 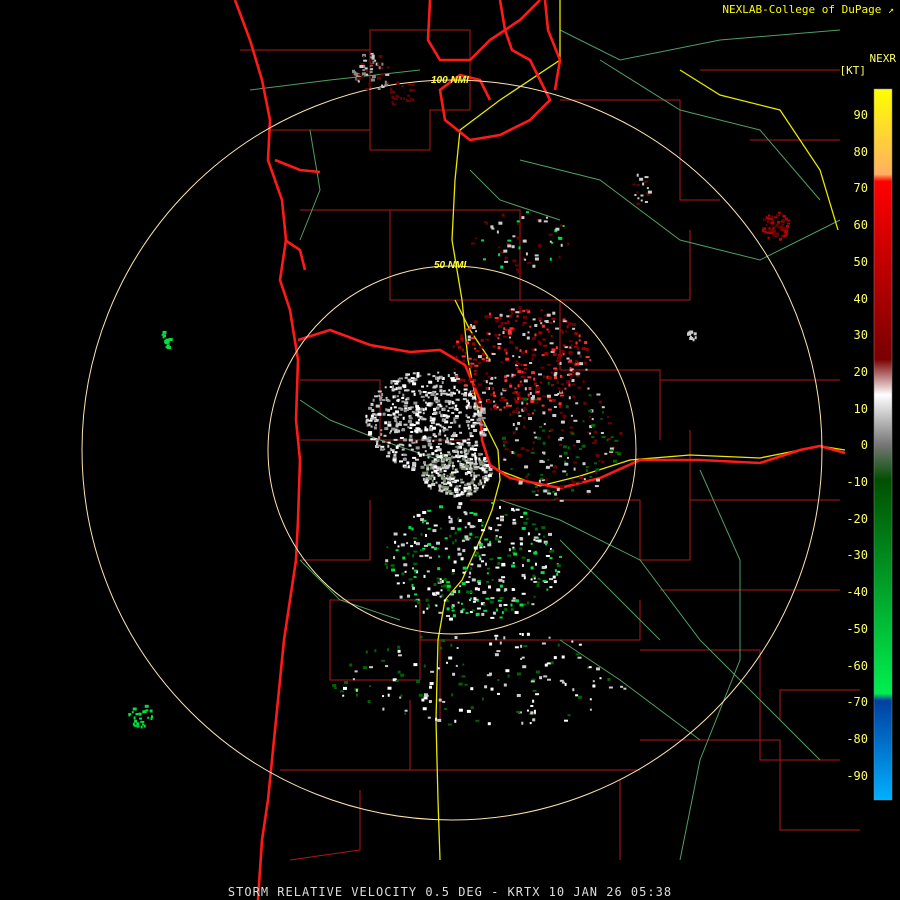 What do you see at coordinates (857, 665) in the screenshot?
I see `legend-tick: -60` at bounding box center [857, 665].